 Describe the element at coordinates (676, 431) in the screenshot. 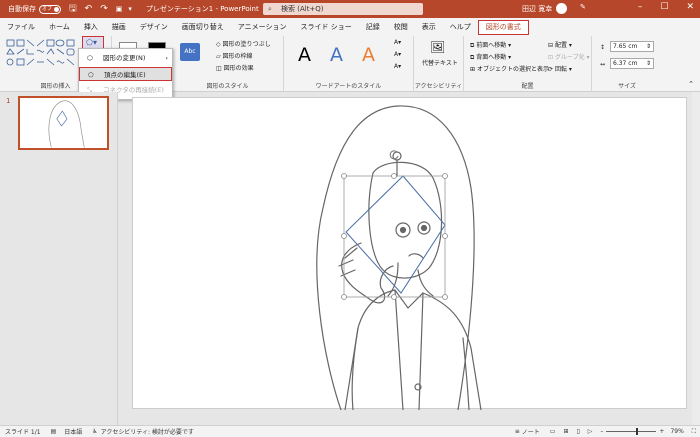

I see `zoom-level: 79%` at that location.